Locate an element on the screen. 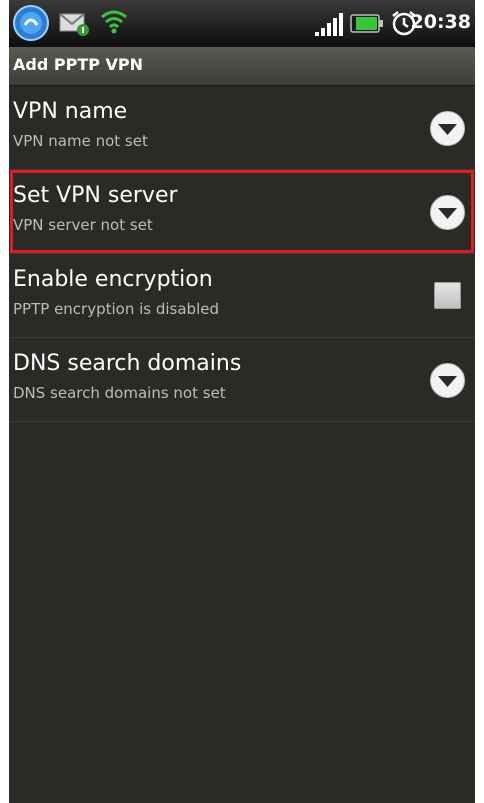 The image size is (484, 803). signal-icon is located at coordinates (329, 24).